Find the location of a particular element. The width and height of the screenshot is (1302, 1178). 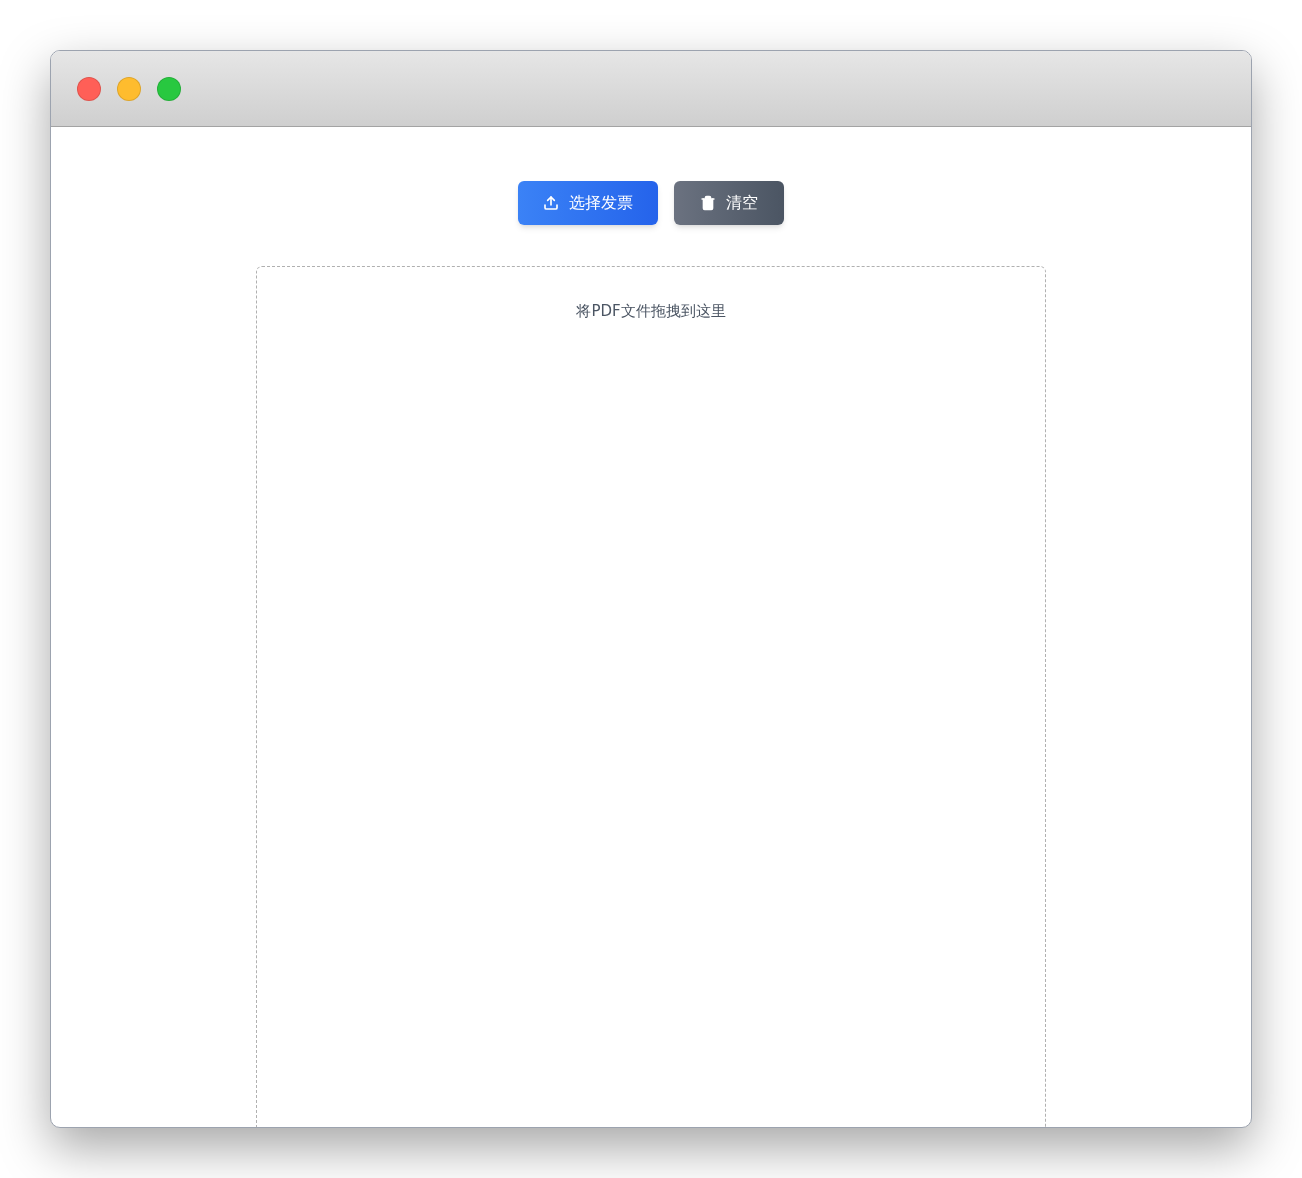

upload-icon is located at coordinates (551, 203).